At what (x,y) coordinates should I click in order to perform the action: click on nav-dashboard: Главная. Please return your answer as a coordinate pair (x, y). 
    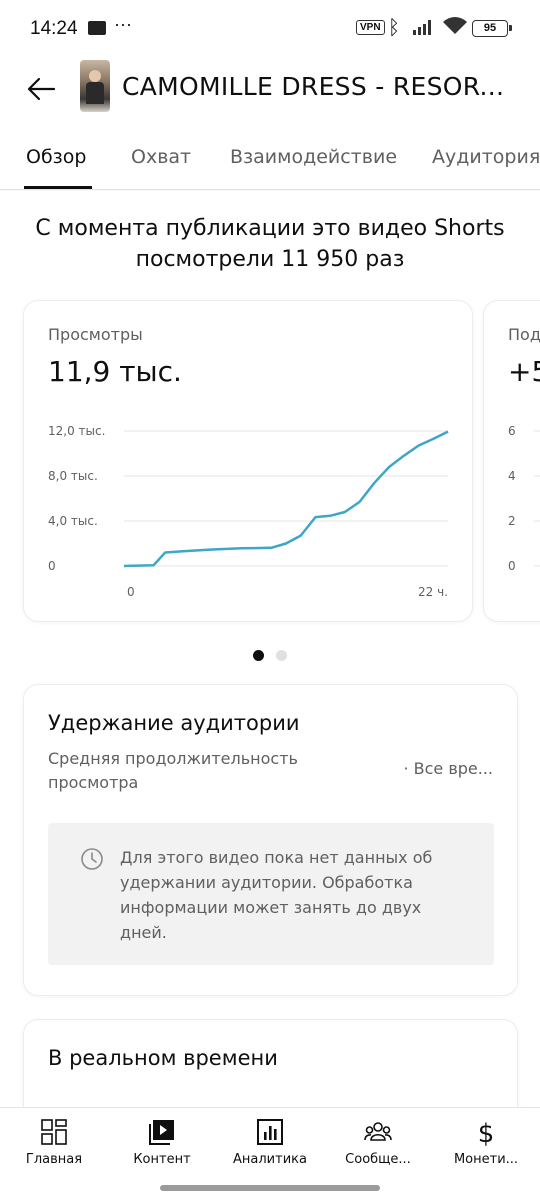
    Looking at the image, I should click on (54, 1143).